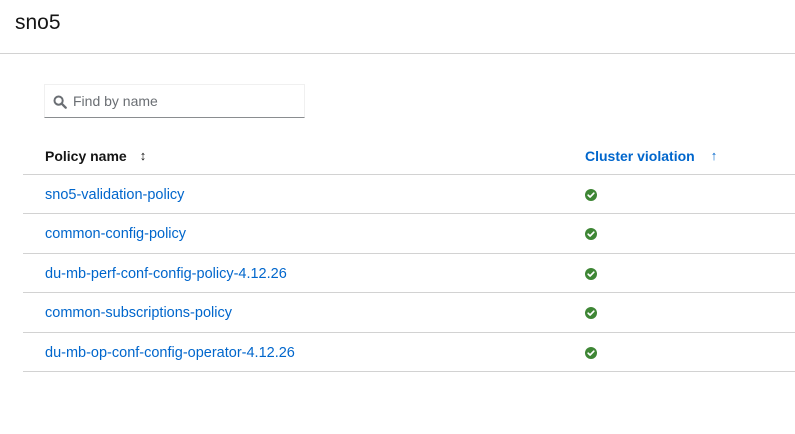  What do you see at coordinates (114, 195) in the screenshot?
I see `policy-link: sno5-validation-policy` at bounding box center [114, 195].